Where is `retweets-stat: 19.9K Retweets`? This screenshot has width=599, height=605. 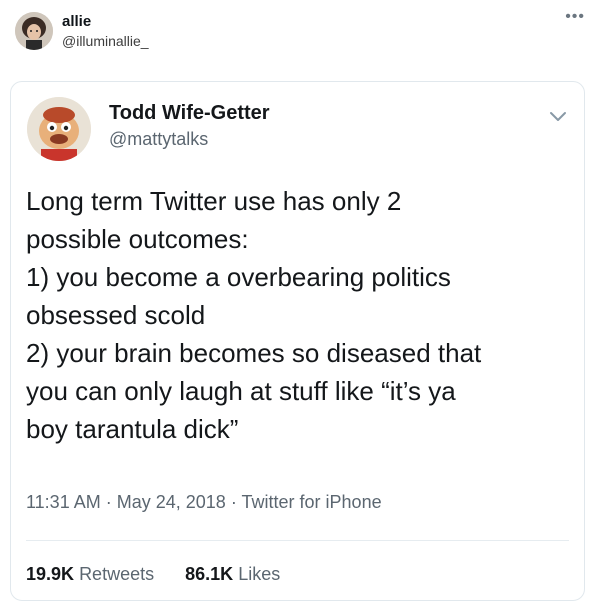
retweets-stat: 19.9K Retweets is located at coordinates (90, 574).